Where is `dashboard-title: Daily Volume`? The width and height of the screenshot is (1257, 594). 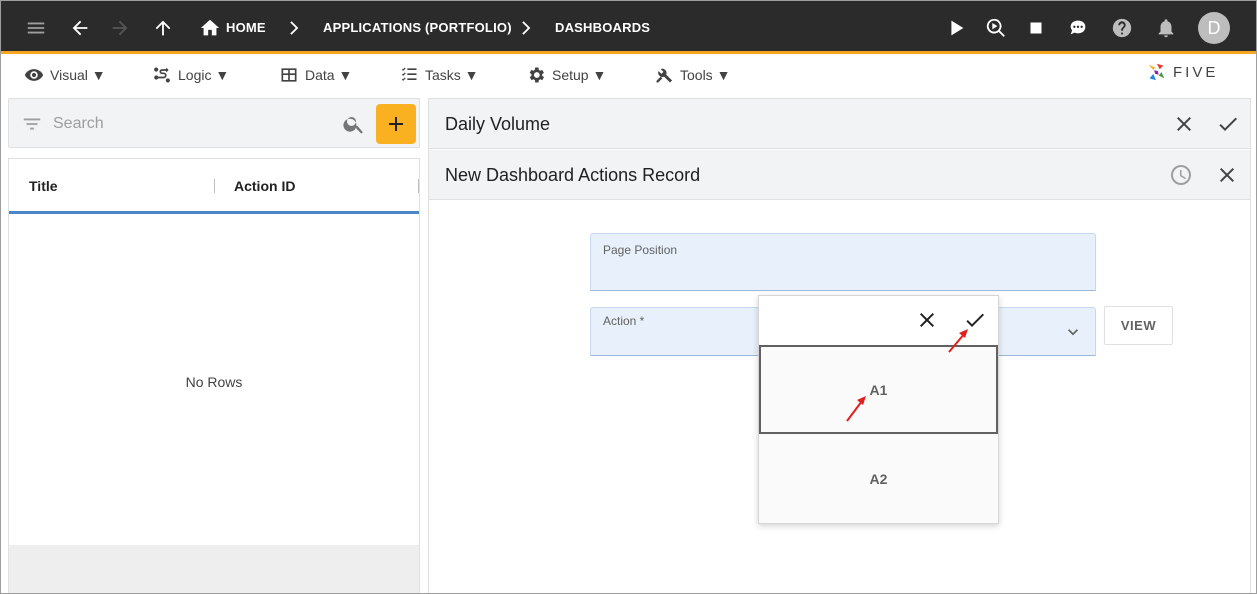 dashboard-title: Daily Volume is located at coordinates (498, 124).